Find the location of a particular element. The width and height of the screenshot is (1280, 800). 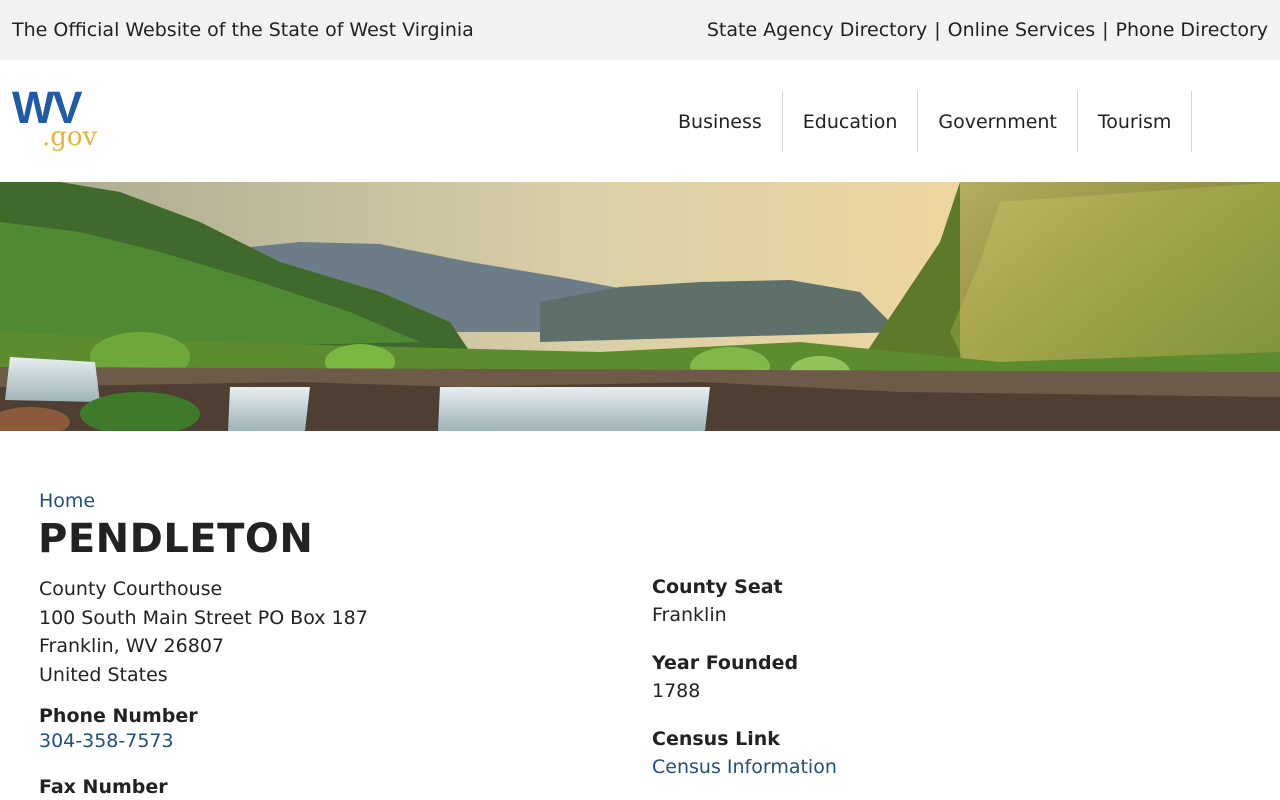

wv-gov-logo: WV .gov is located at coordinates (62, 121).